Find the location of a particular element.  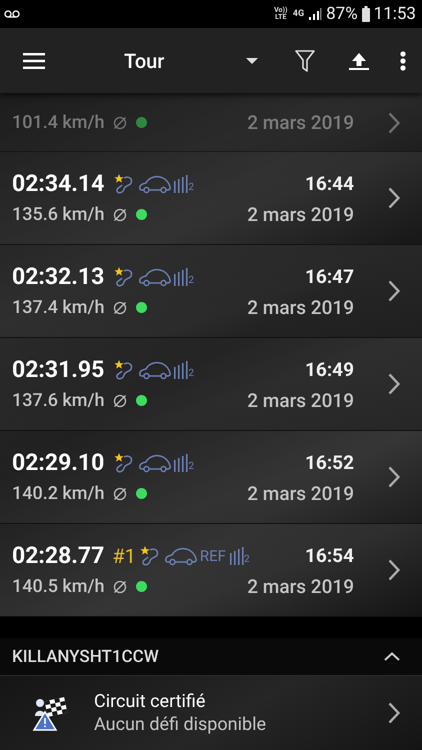

lap-clock-time: 16:54 is located at coordinates (329, 555).